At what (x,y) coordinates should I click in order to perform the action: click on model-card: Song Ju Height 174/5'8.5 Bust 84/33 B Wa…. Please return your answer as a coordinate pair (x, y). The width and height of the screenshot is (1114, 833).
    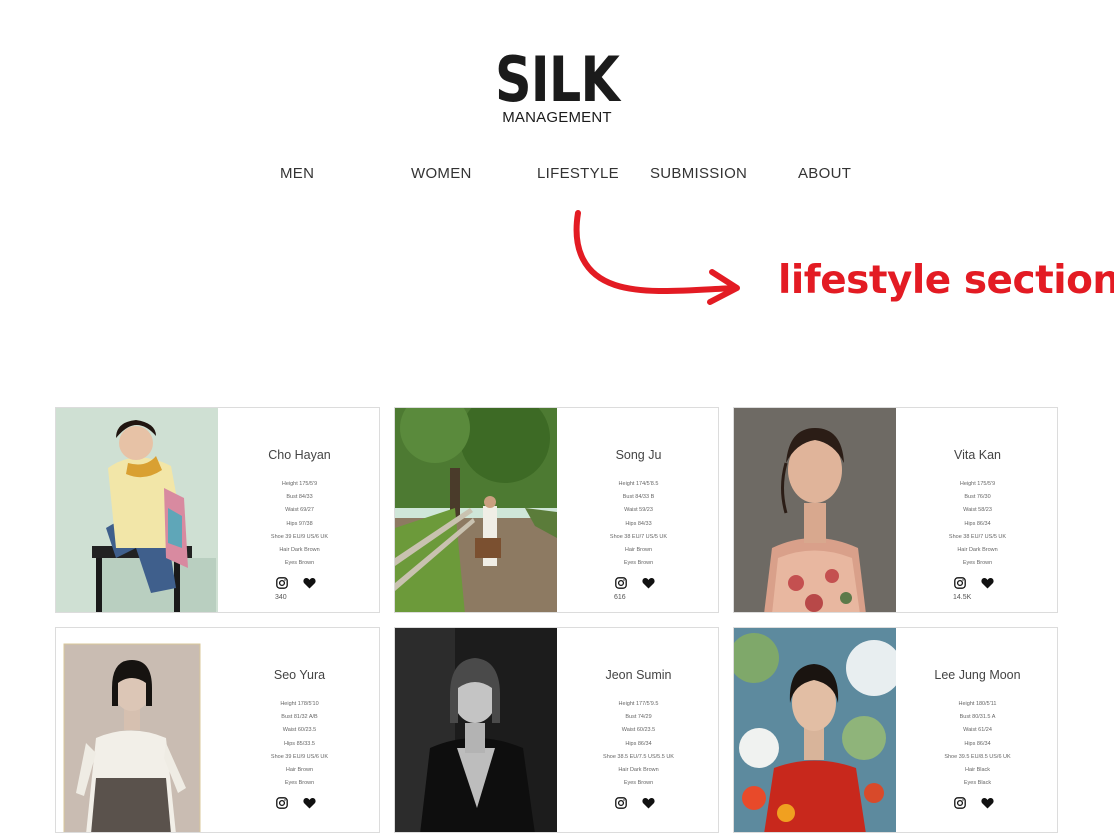
    Looking at the image, I should click on (556, 510).